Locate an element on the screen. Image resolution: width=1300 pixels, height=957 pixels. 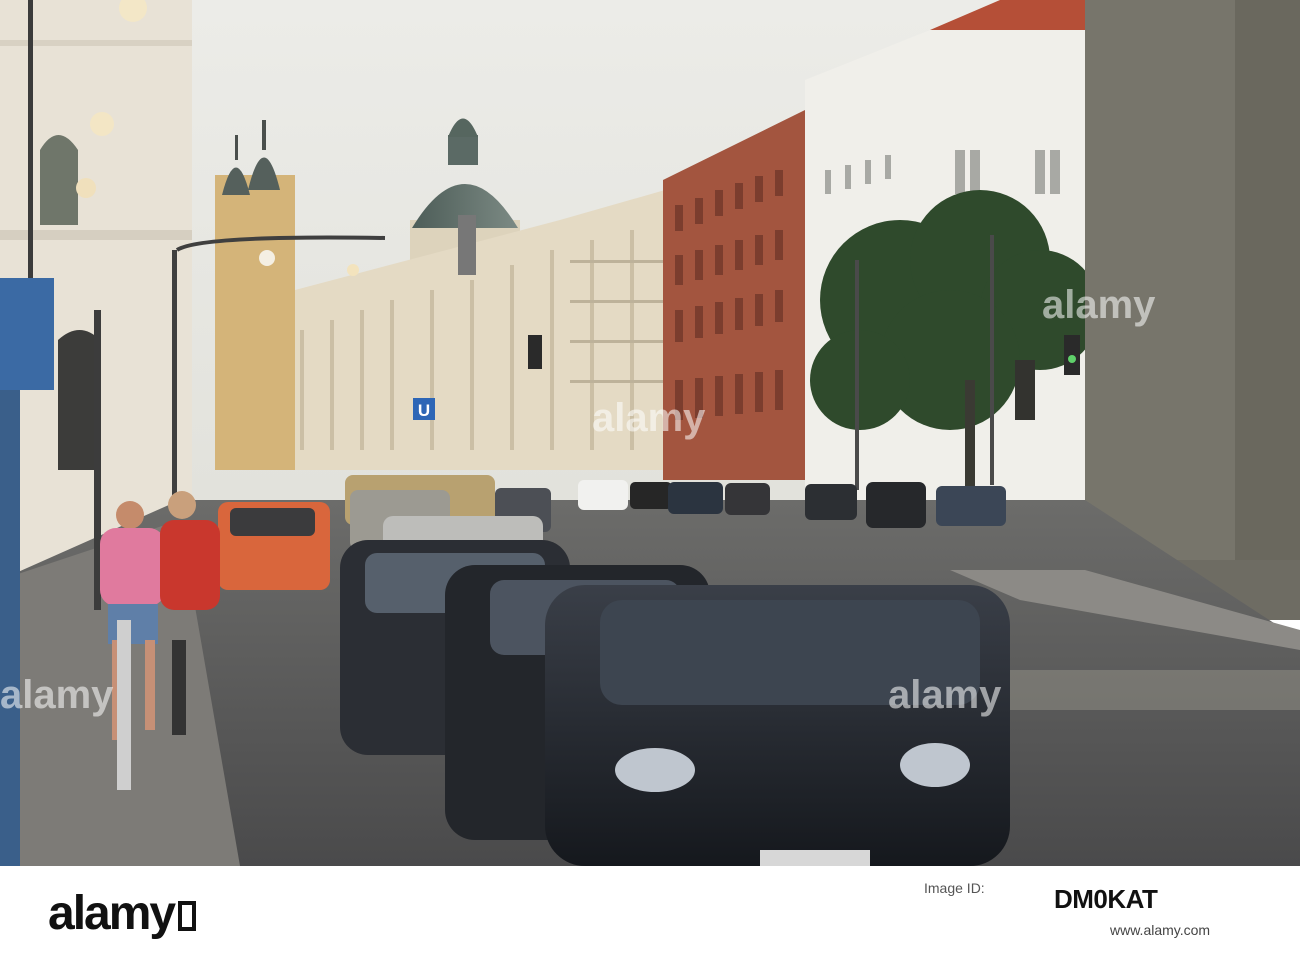
image-id: DM0KAT is located at coordinates (1106, 899).